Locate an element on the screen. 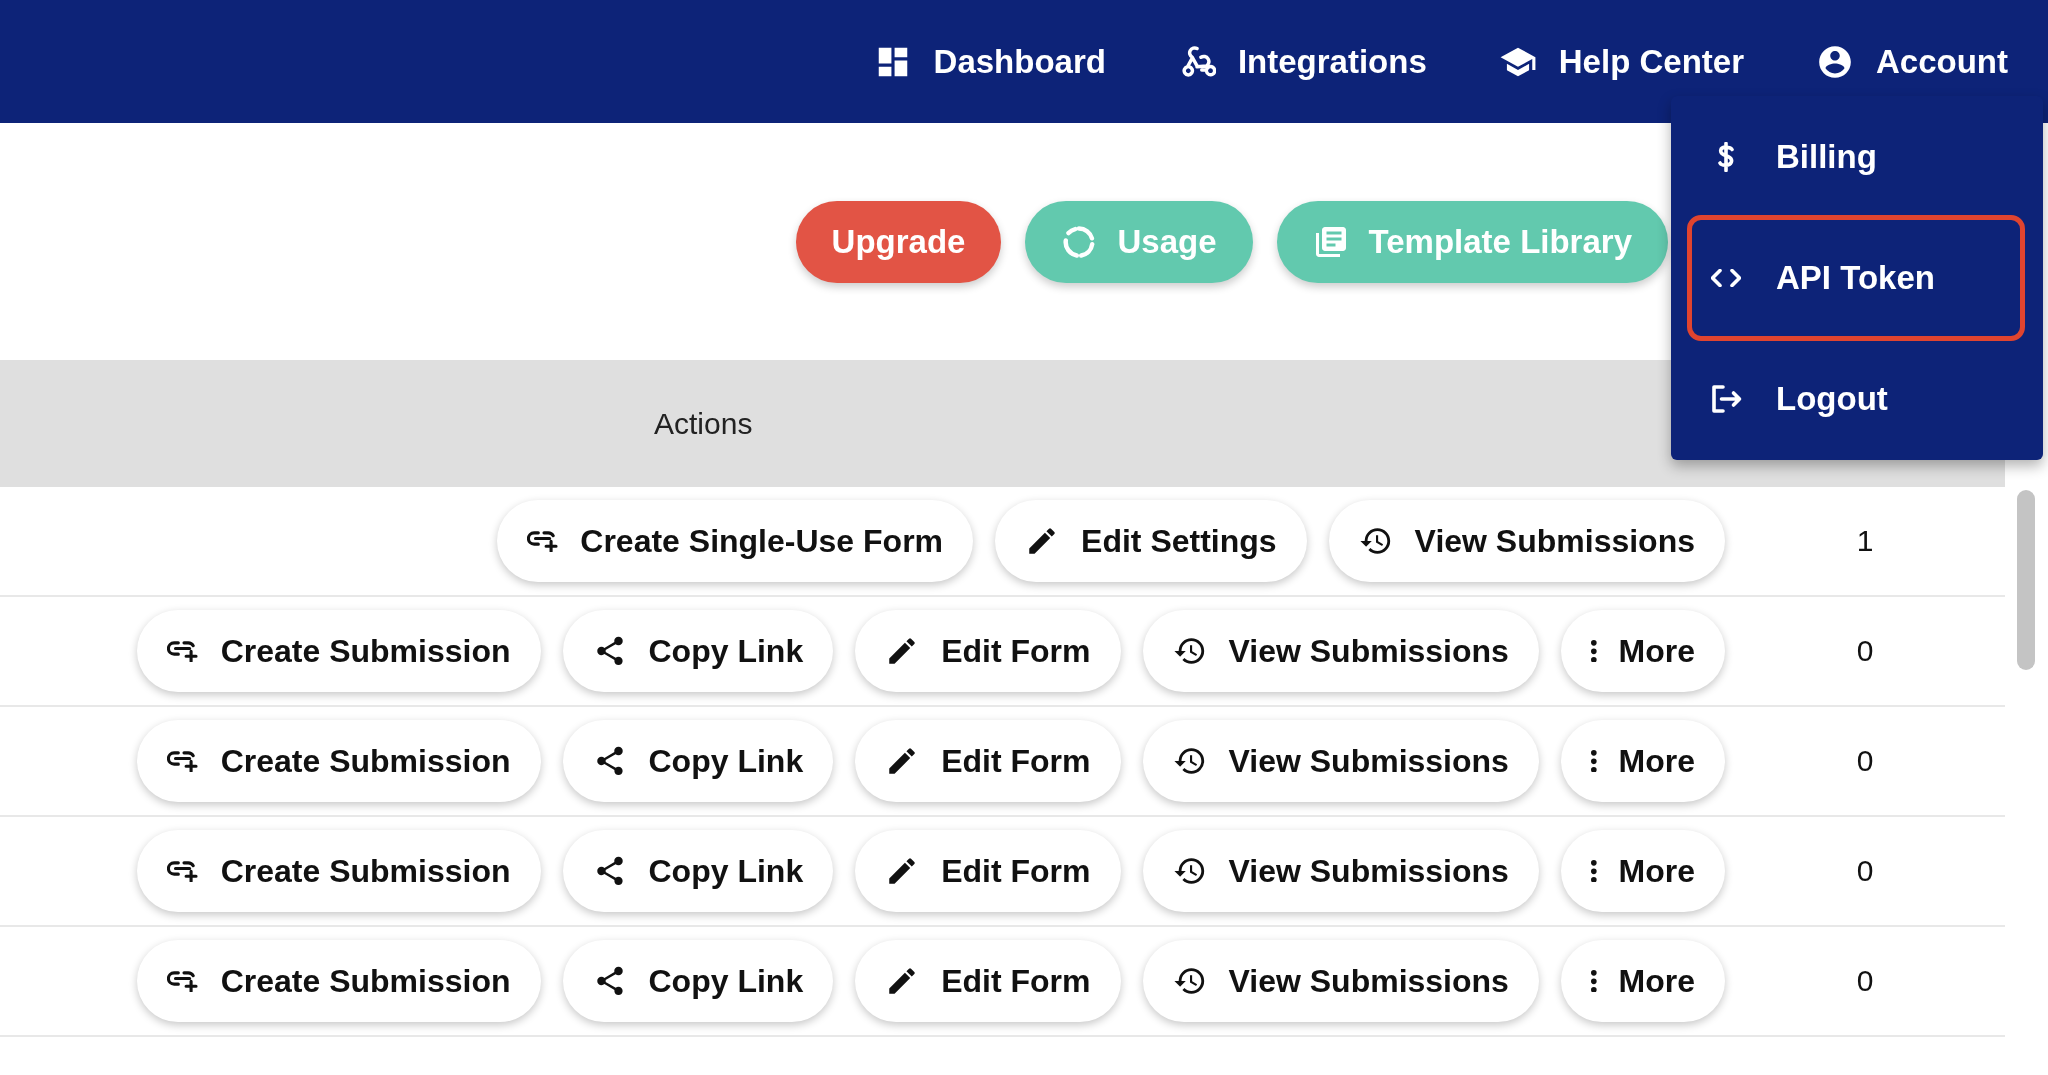  column-header: Actions is located at coordinates (703, 423).